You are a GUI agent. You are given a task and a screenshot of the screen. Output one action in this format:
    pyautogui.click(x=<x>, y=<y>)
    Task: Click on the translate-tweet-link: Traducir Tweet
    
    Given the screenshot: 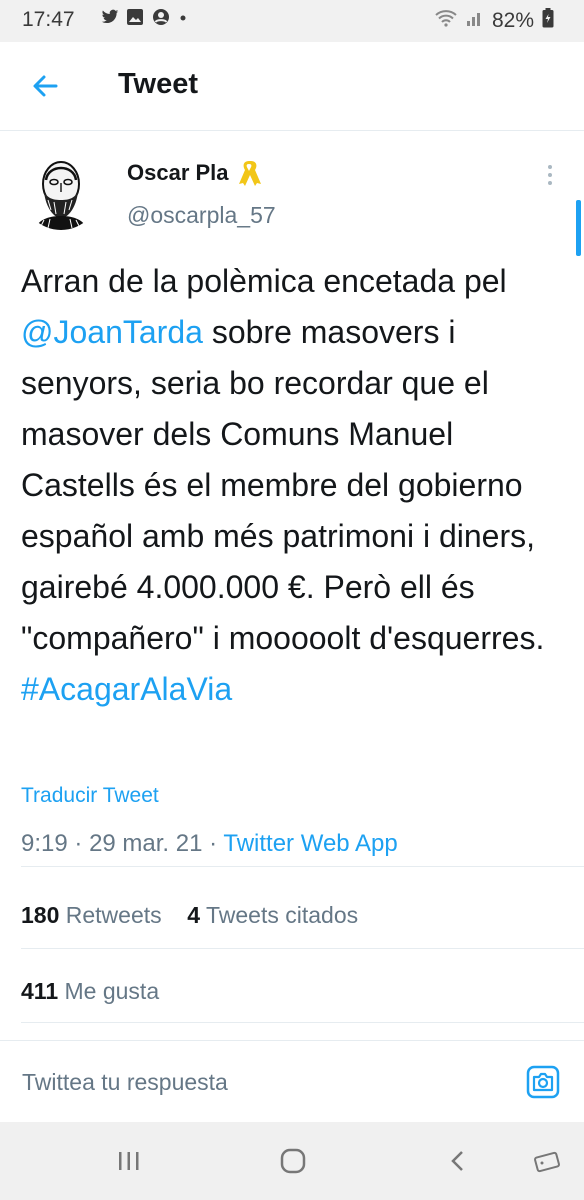 What is the action you would take?
    pyautogui.click(x=90, y=796)
    